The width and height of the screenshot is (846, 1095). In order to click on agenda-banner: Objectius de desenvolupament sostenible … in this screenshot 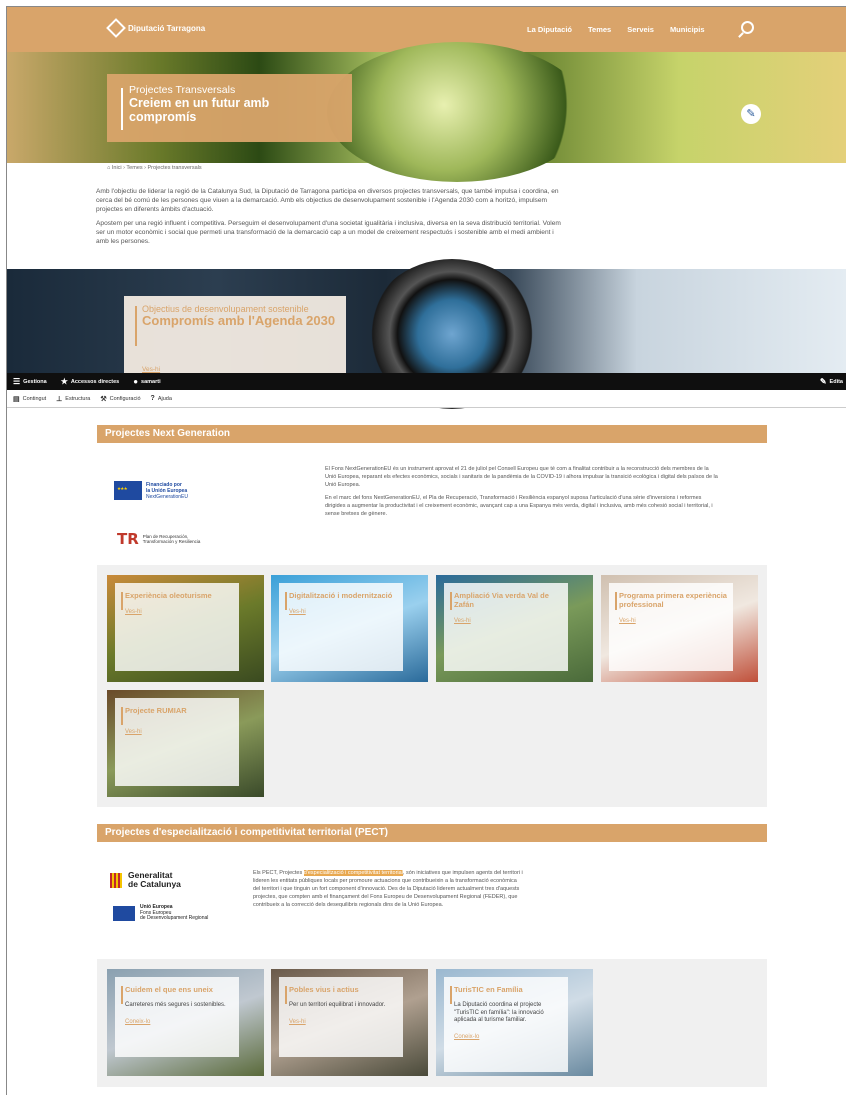, I will do `click(426, 334)`.